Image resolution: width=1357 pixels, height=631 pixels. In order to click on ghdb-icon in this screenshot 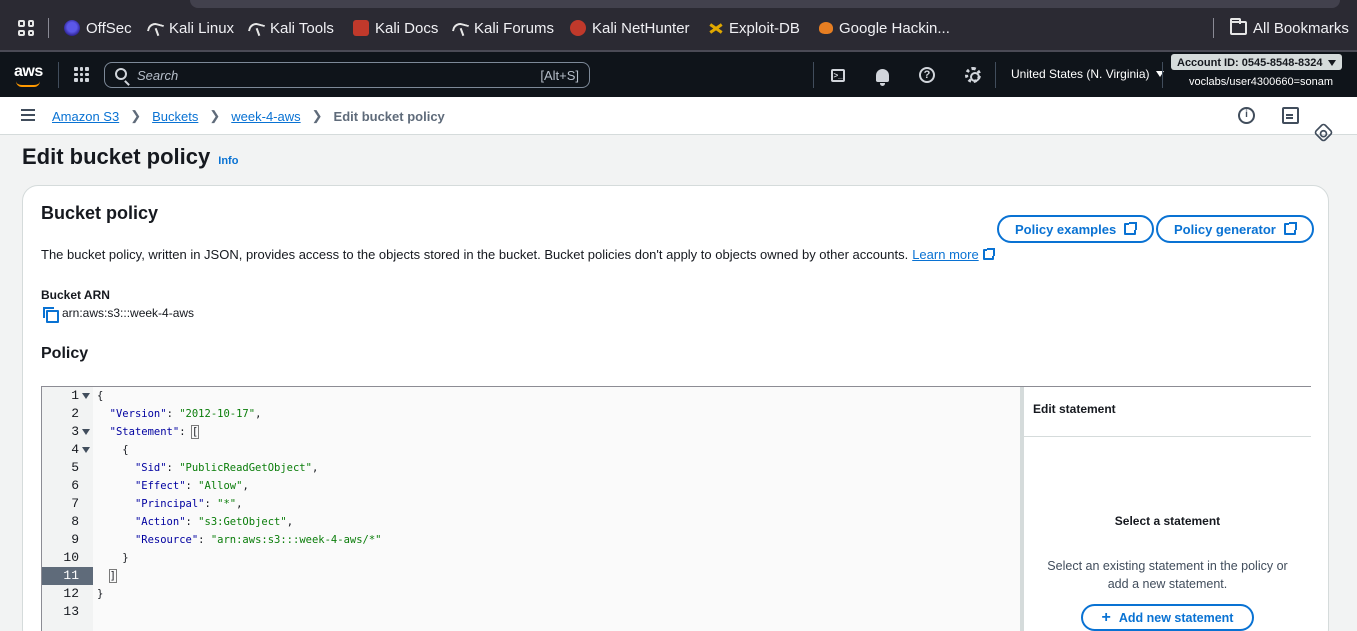, I will do `click(826, 28)`.